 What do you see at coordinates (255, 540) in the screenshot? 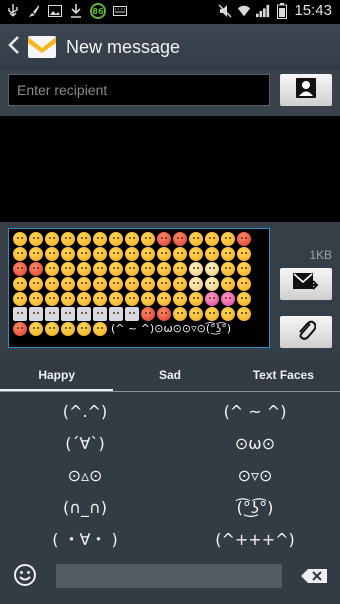
I see `face-item: (^+++^)` at bounding box center [255, 540].